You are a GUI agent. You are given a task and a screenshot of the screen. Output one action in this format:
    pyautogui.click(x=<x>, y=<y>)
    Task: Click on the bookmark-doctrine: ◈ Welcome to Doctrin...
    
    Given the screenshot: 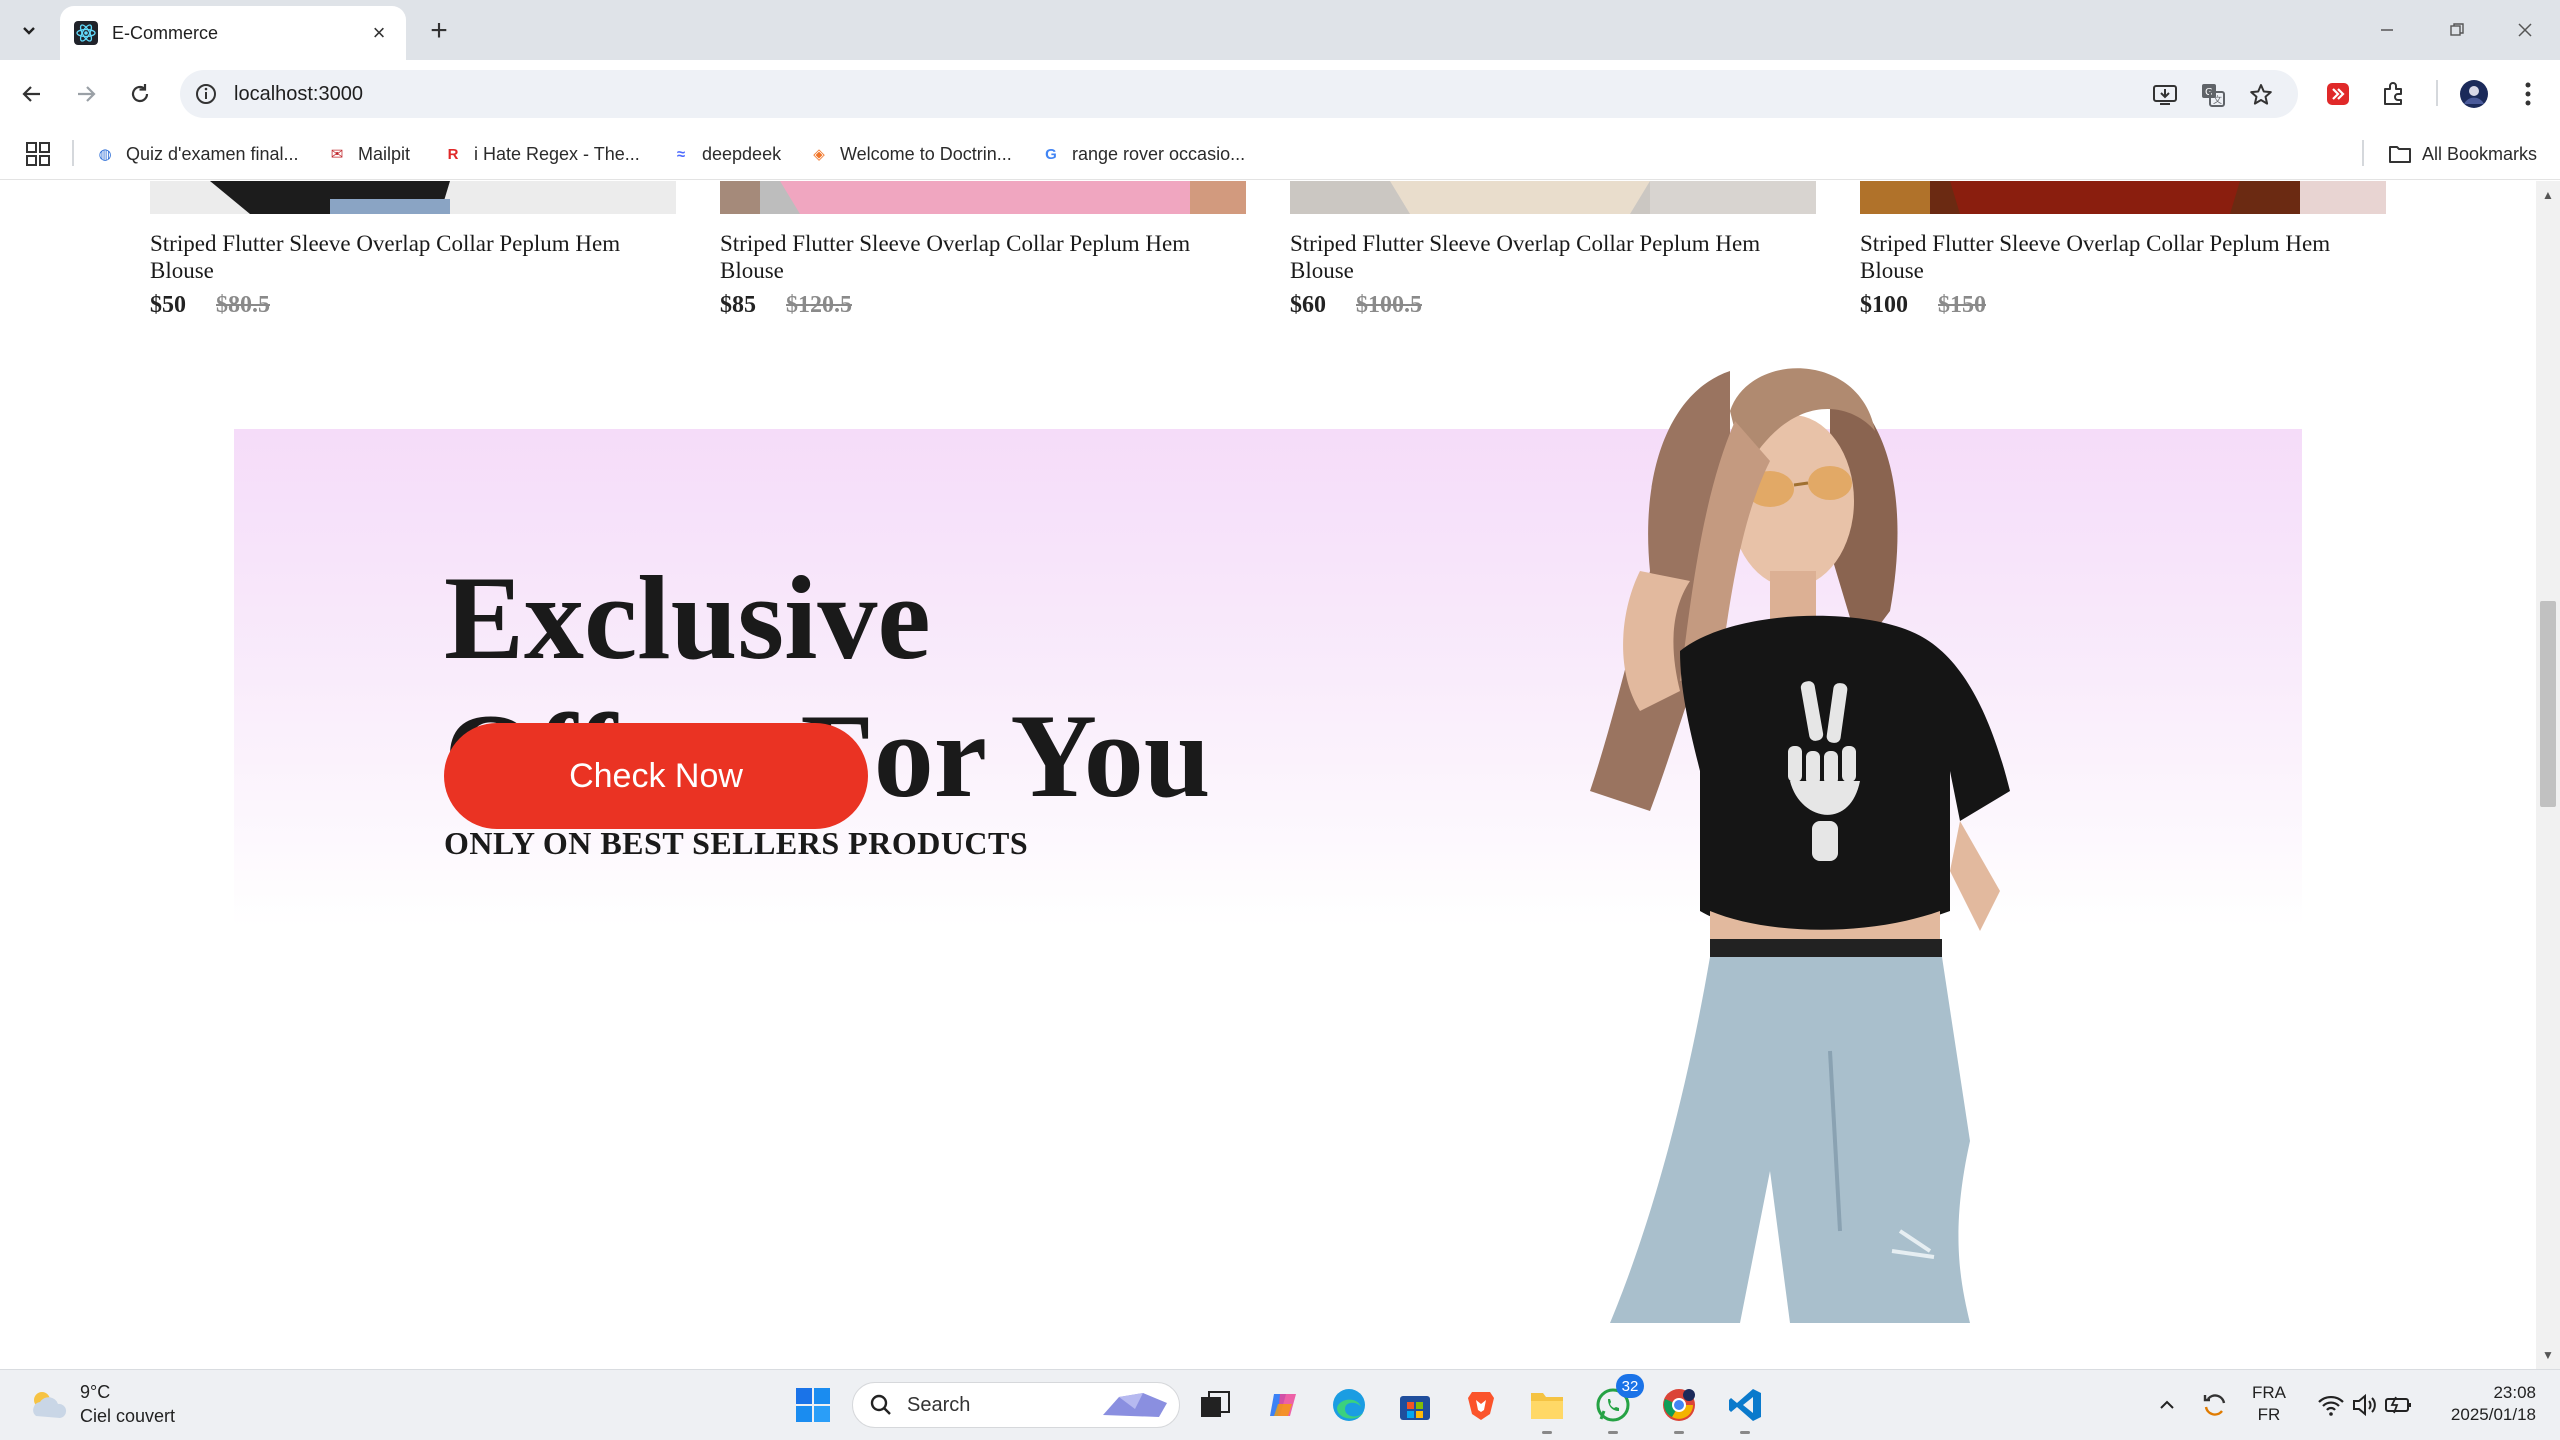 What is the action you would take?
    pyautogui.click(x=910, y=154)
    